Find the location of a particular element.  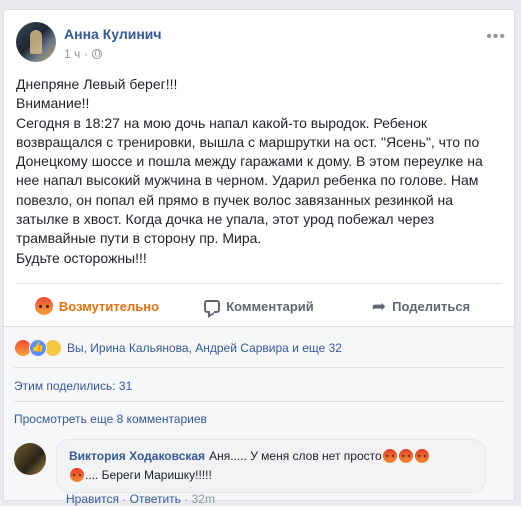

share-label: Поделиться is located at coordinates (431, 306).